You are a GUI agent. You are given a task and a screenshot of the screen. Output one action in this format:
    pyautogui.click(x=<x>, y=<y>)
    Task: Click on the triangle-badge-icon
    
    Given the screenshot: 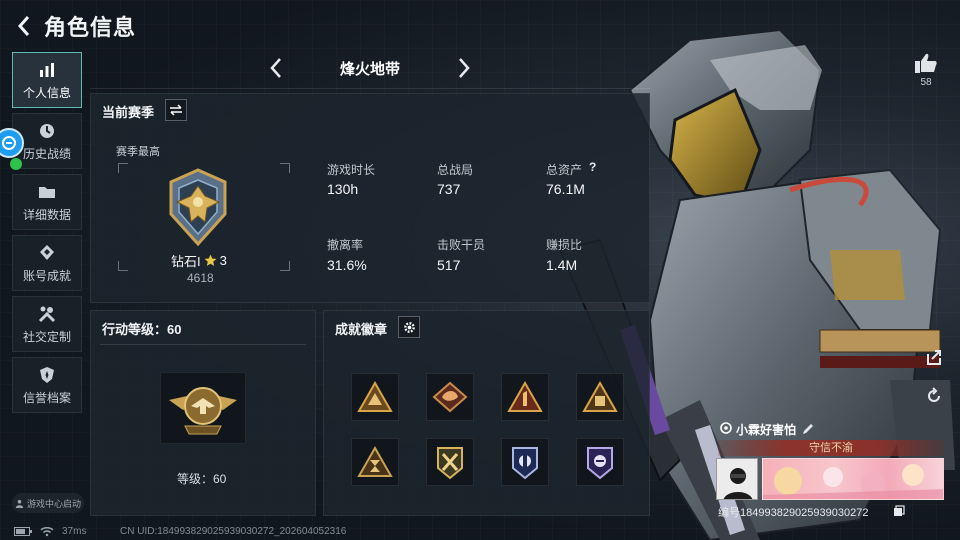 What is the action you would take?
    pyautogui.click(x=375, y=396)
    